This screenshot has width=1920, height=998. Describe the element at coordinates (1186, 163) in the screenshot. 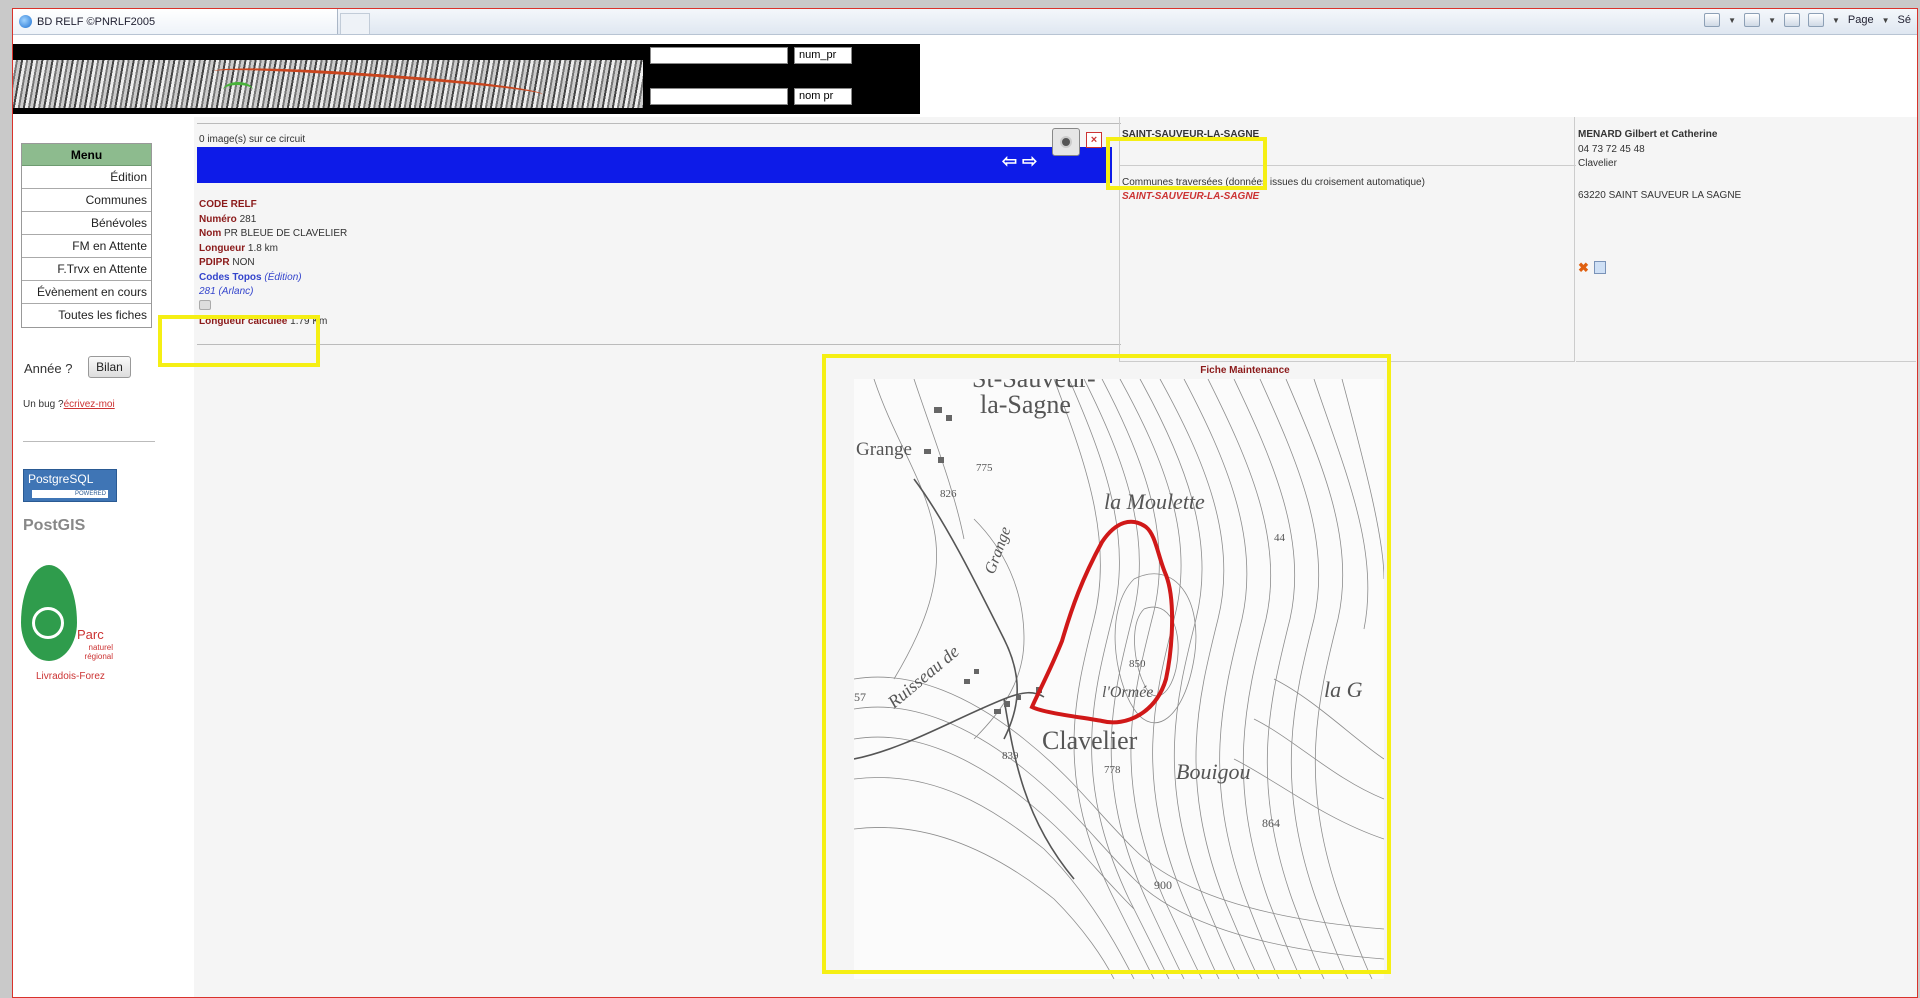

I see `highlight-communes-traversees` at that location.